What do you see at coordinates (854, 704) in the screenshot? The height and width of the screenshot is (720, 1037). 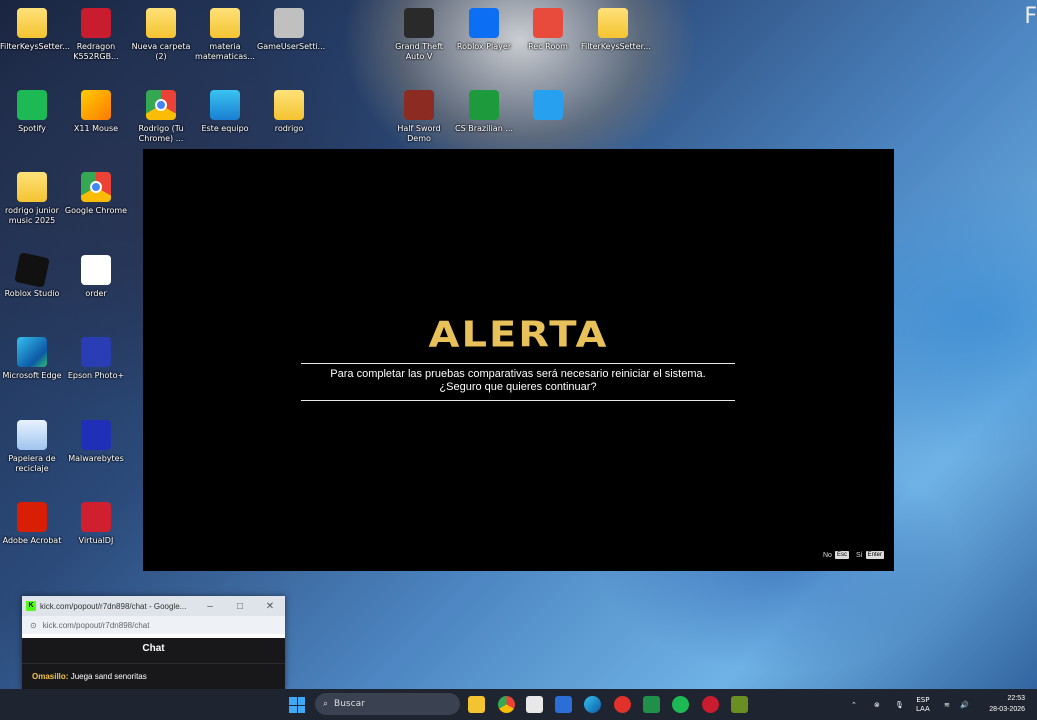 I see `tray-overflow-icon: ⌃` at bounding box center [854, 704].